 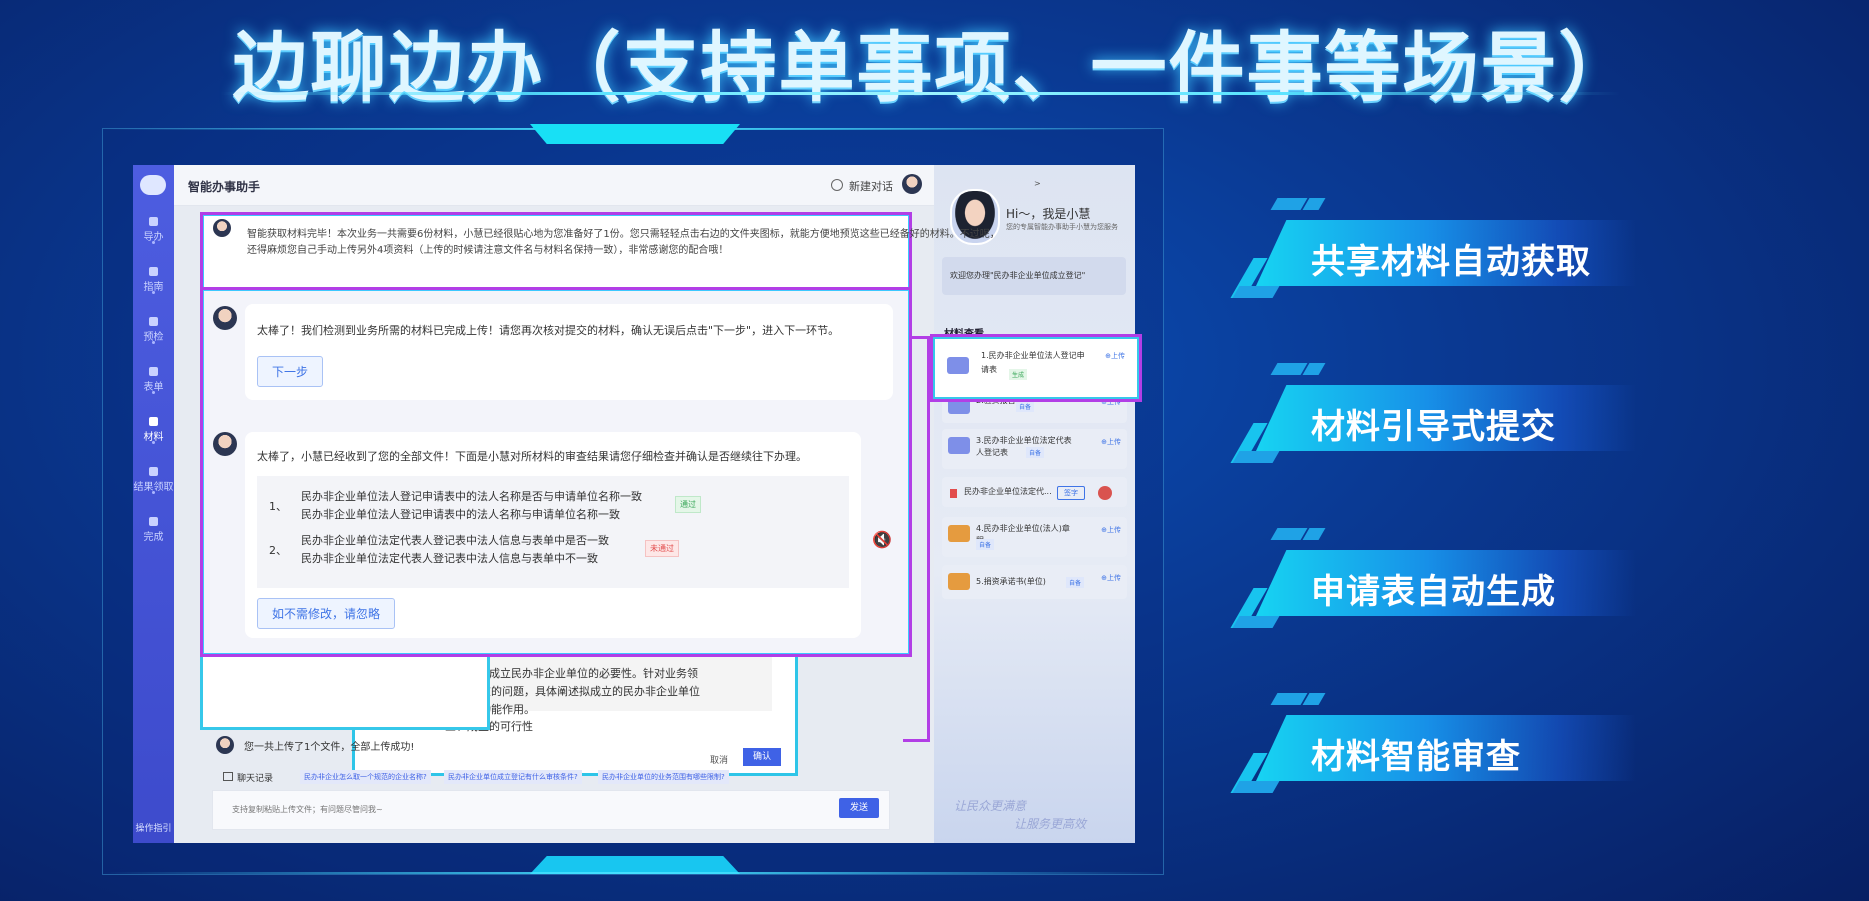 What do you see at coordinates (326, 613) in the screenshot?
I see `ignore-button: 如不需修改，请忽略` at bounding box center [326, 613].